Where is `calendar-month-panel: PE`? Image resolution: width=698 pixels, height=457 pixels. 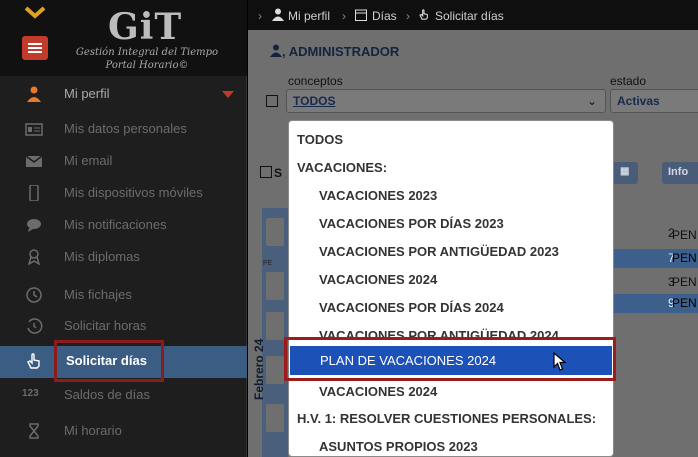
calendar-month-panel: PE is located at coordinates (275, 332).